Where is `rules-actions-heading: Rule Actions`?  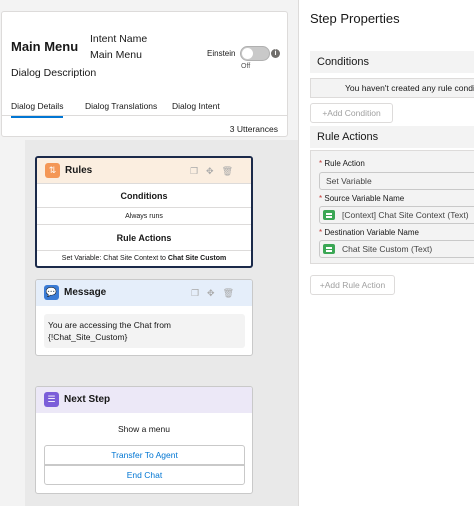
rules-actions-heading: Rule Actions is located at coordinates (144, 238).